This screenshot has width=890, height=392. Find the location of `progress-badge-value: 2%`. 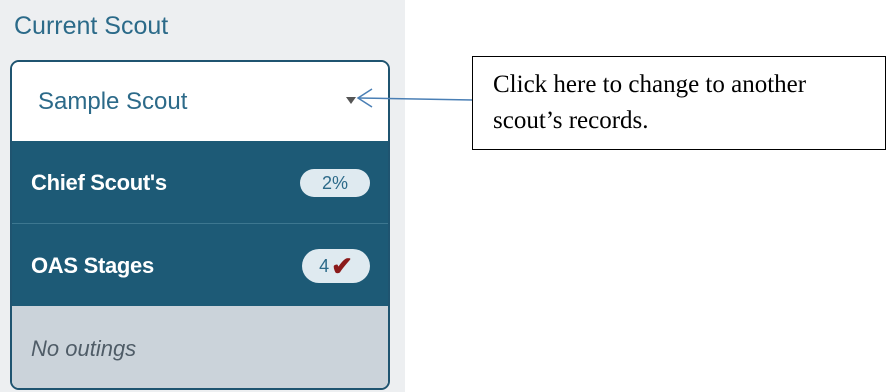

progress-badge-value: 2% is located at coordinates (334, 182).